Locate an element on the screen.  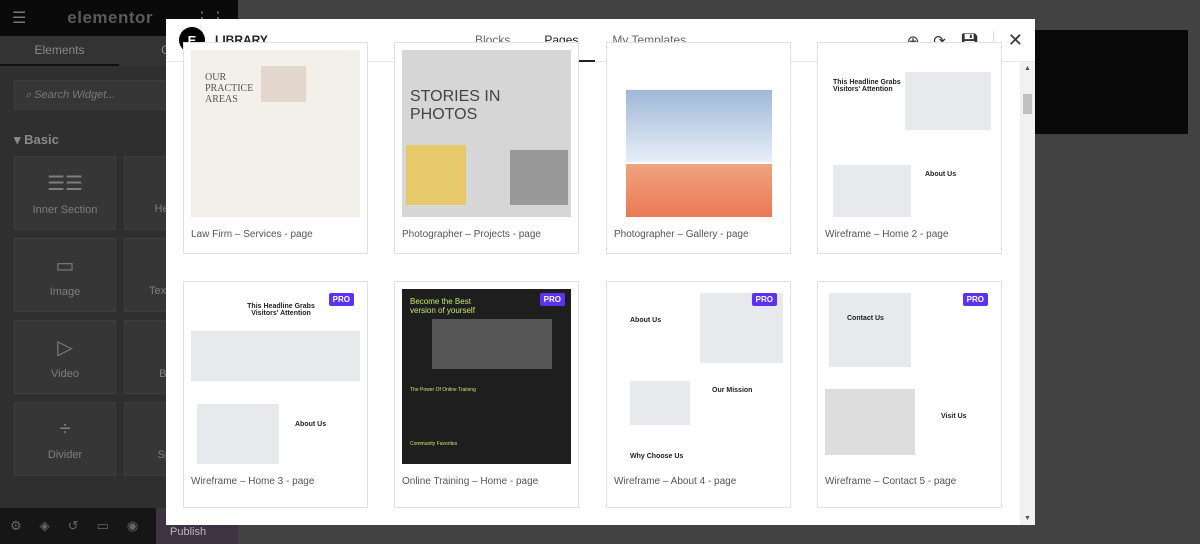
tab-elements: Elements is located at coordinates (59, 51).